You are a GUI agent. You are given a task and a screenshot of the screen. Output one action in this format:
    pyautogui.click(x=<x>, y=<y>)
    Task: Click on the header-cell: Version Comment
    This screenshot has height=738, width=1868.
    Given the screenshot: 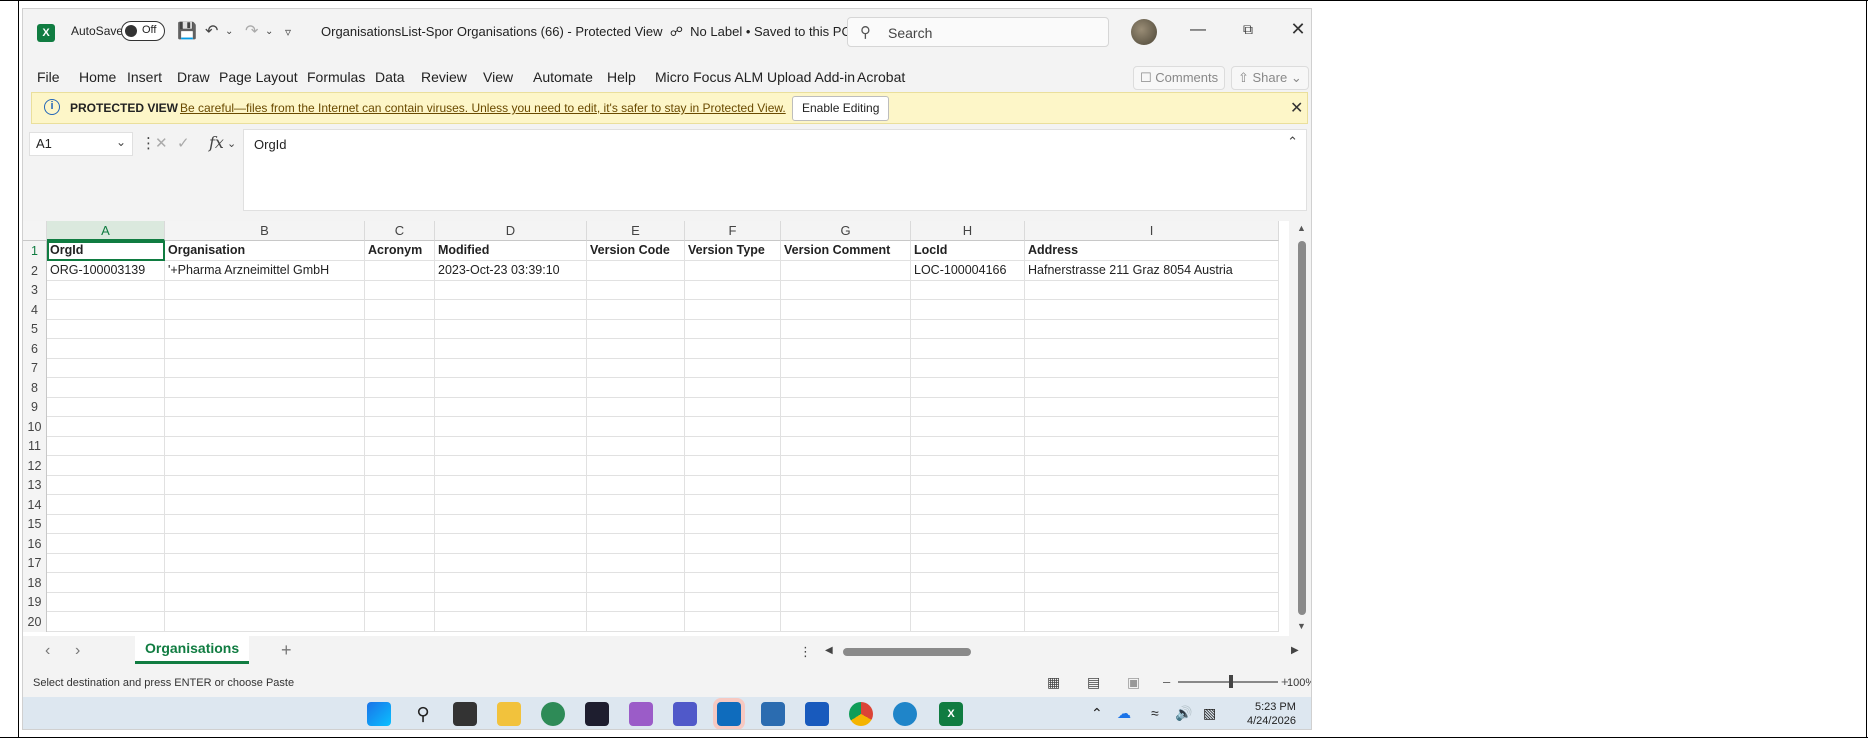 What is the action you would take?
    pyautogui.click(x=846, y=251)
    